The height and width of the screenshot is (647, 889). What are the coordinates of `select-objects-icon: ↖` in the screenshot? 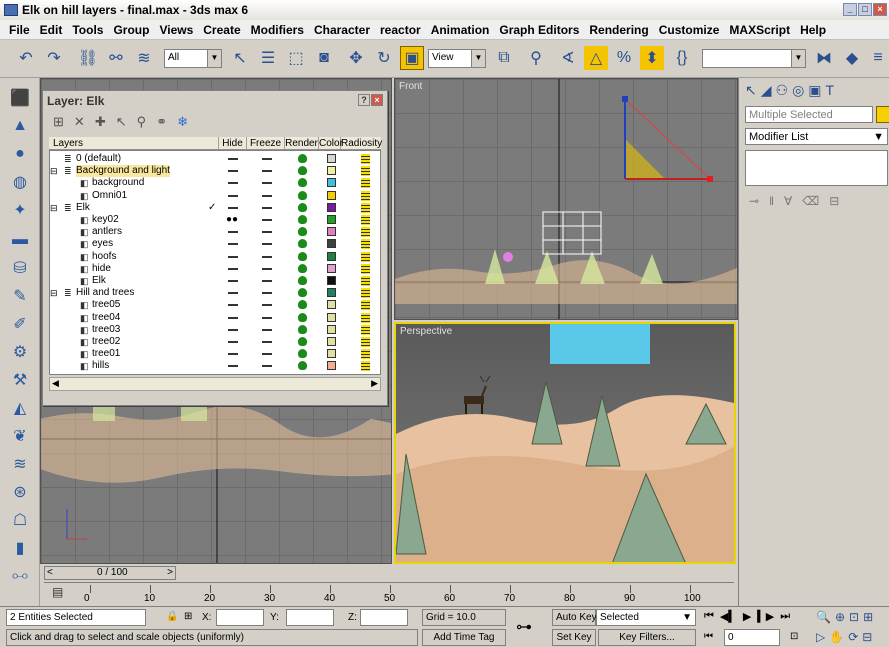 It's located at (121, 122).